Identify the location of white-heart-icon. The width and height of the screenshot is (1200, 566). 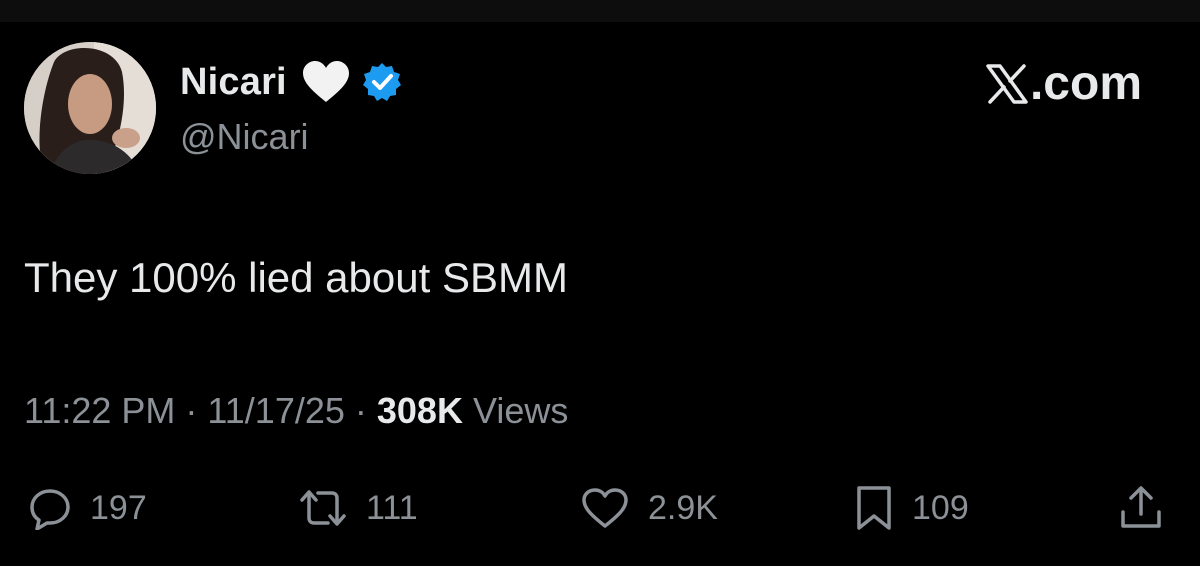
(326, 82).